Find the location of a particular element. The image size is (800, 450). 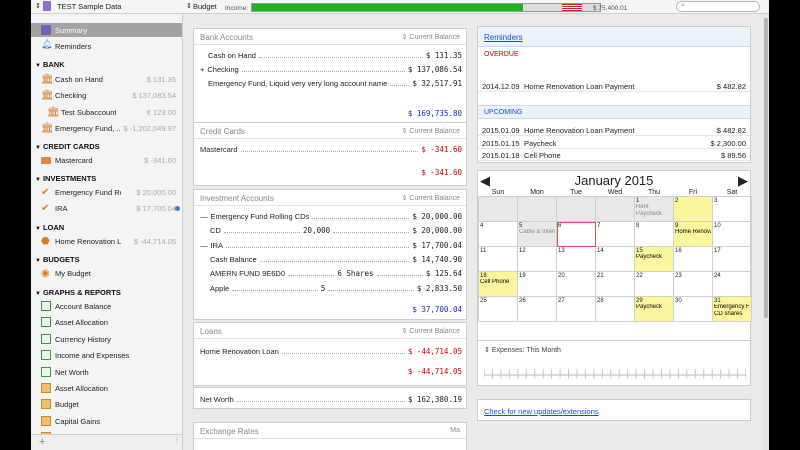

calendar-day: 20 is located at coordinates (576, 284).